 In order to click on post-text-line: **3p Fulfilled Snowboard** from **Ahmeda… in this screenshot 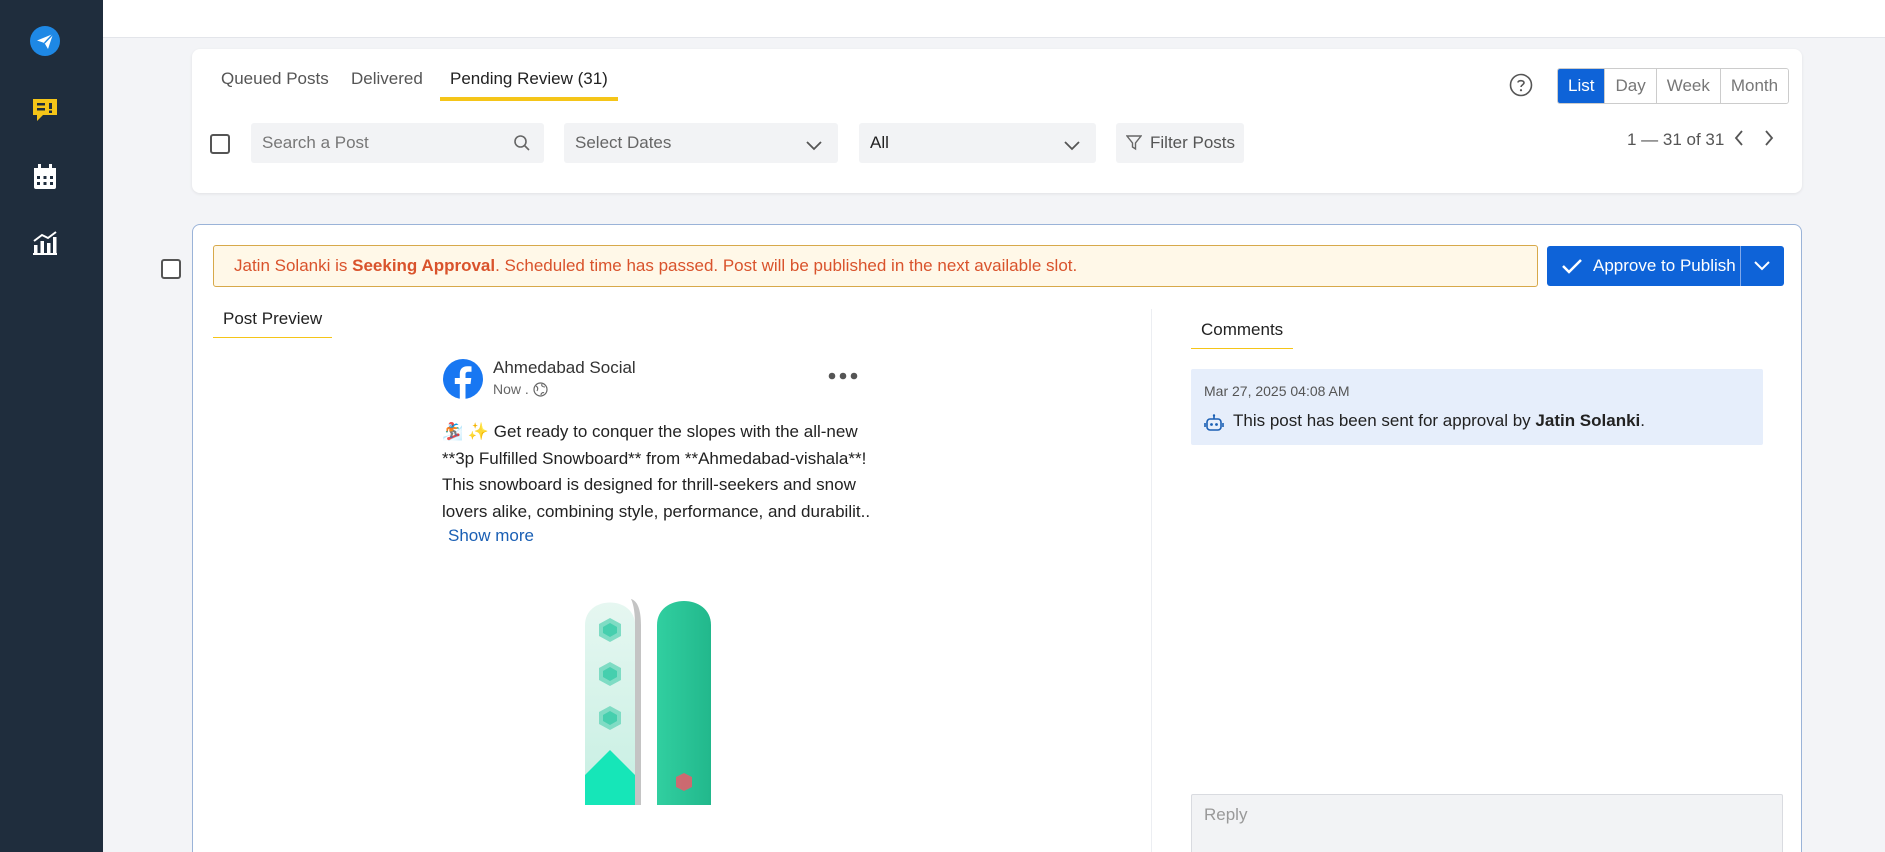, I will do `click(654, 458)`.